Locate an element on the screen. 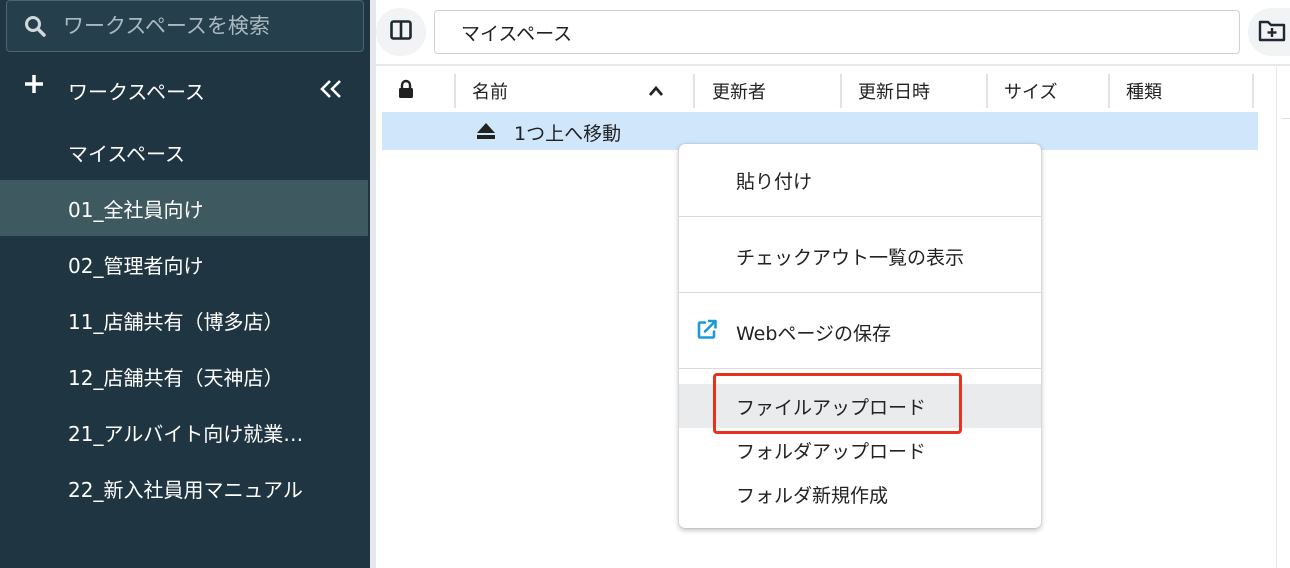  menu-item-label: チェックアウト一覧の表示 is located at coordinates (850, 257).